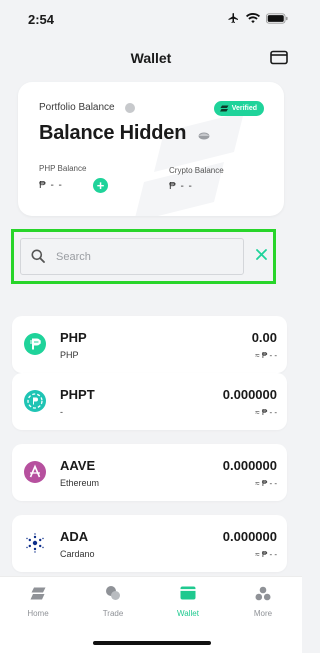 The height and width of the screenshot is (653, 320). I want to click on tab-label: Home, so click(38, 613).